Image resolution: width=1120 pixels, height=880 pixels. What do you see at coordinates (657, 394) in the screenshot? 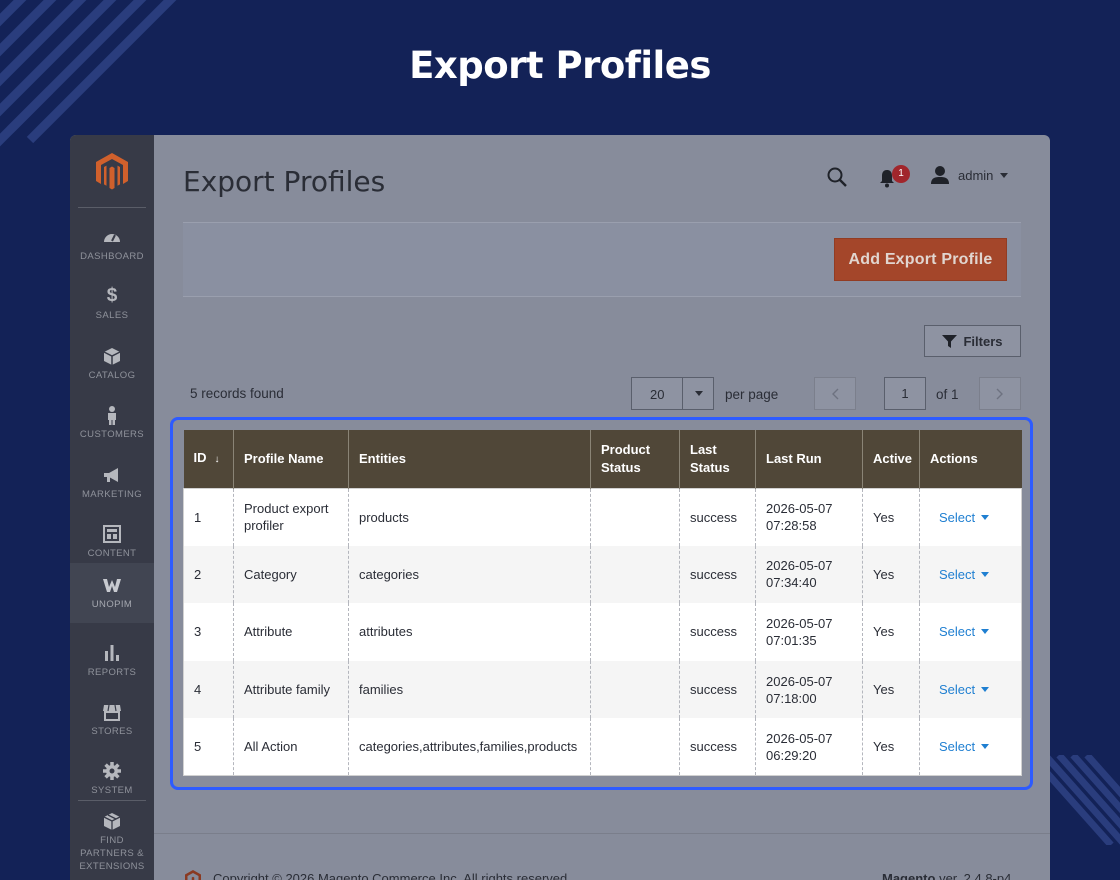
I see `per-page-value: 20` at bounding box center [657, 394].